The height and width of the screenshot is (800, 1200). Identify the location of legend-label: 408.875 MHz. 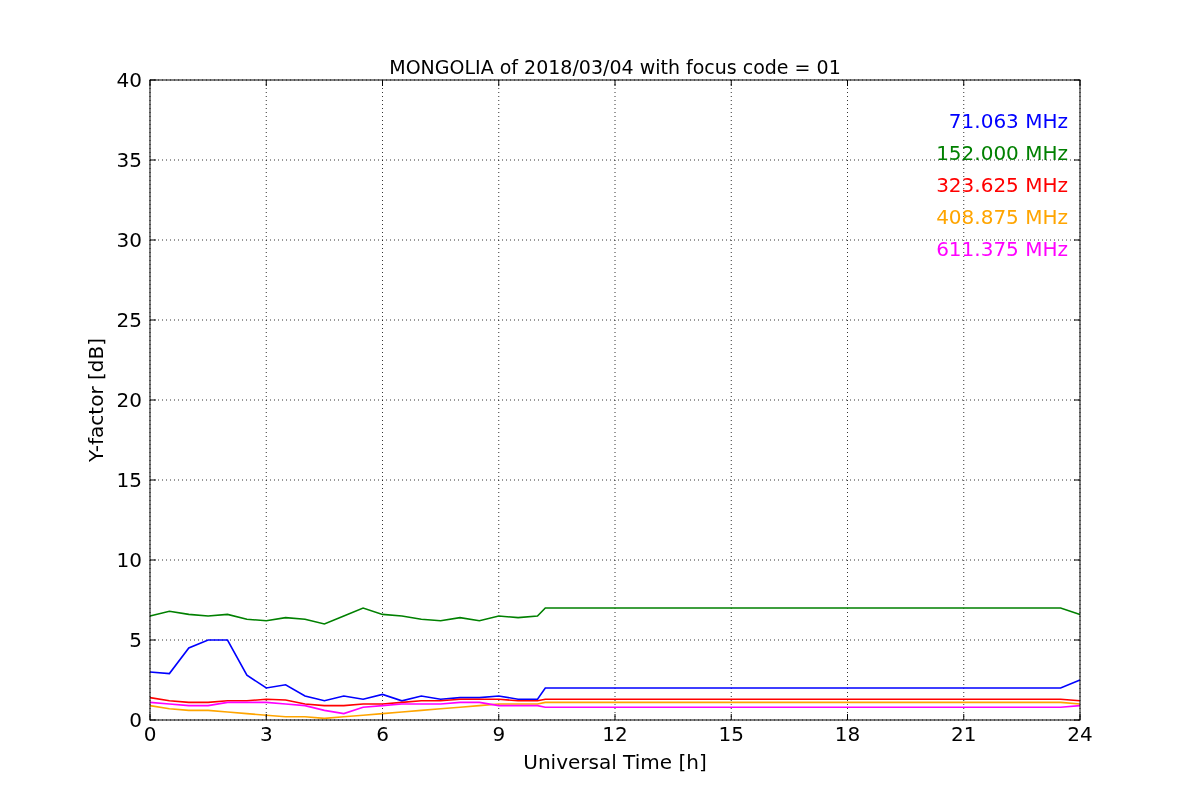
(1002, 217).